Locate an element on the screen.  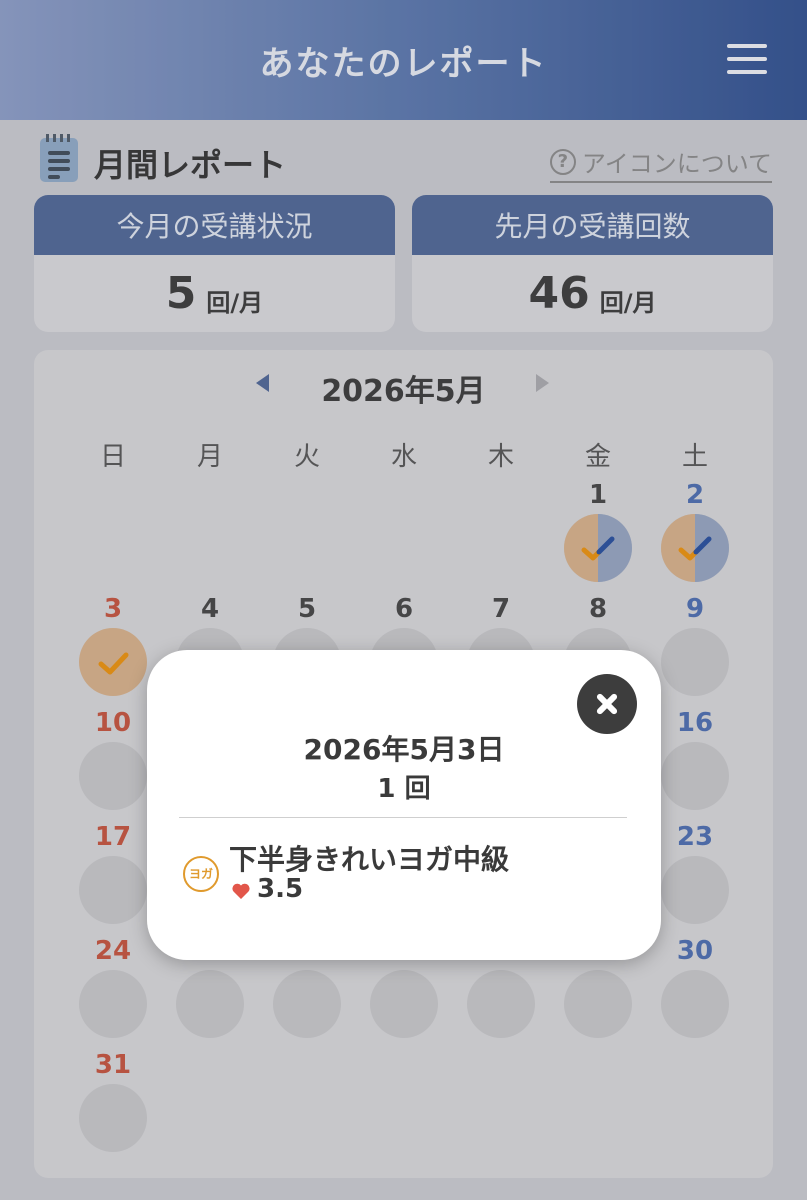
modal-date: 2026年5月3日 is located at coordinates (404, 749).